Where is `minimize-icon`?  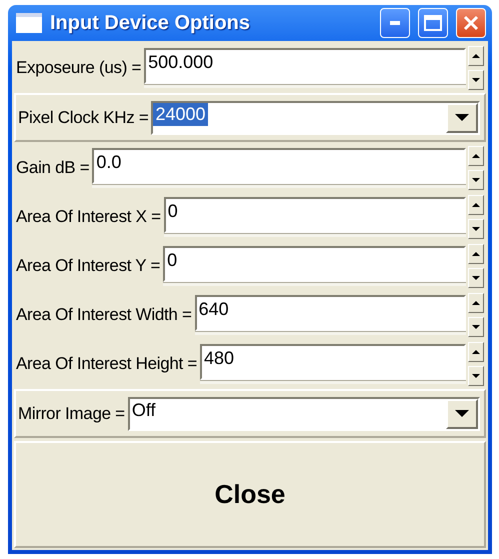
minimize-icon is located at coordinates (395, 23).